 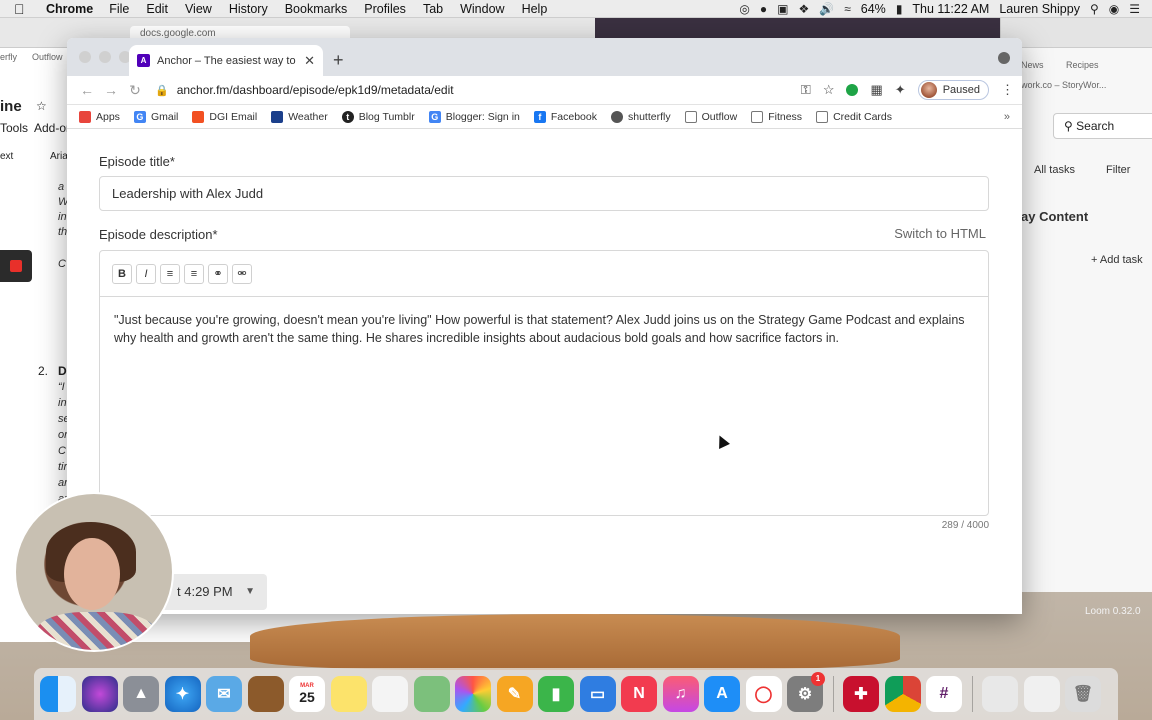 What do you see at coordinates (105, 57) in the screenshot?
I see `minimize-window-icon` at bounding box center [105, 57].